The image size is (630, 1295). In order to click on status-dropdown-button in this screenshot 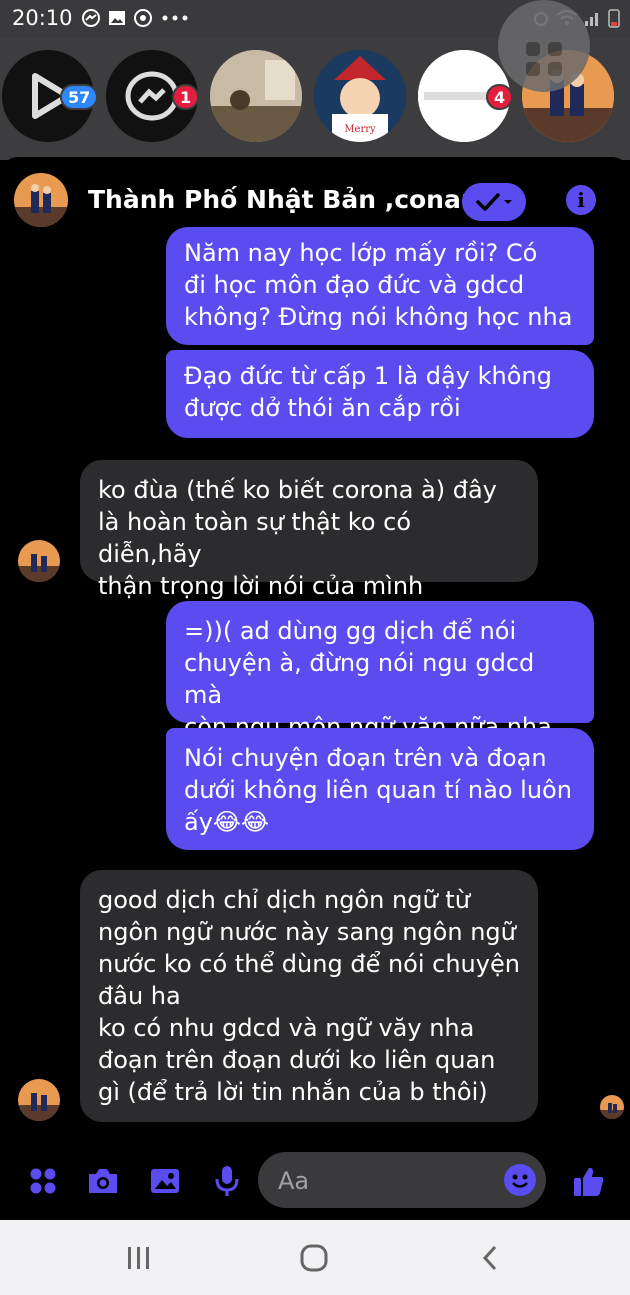, I will do `click(494, 202)`.